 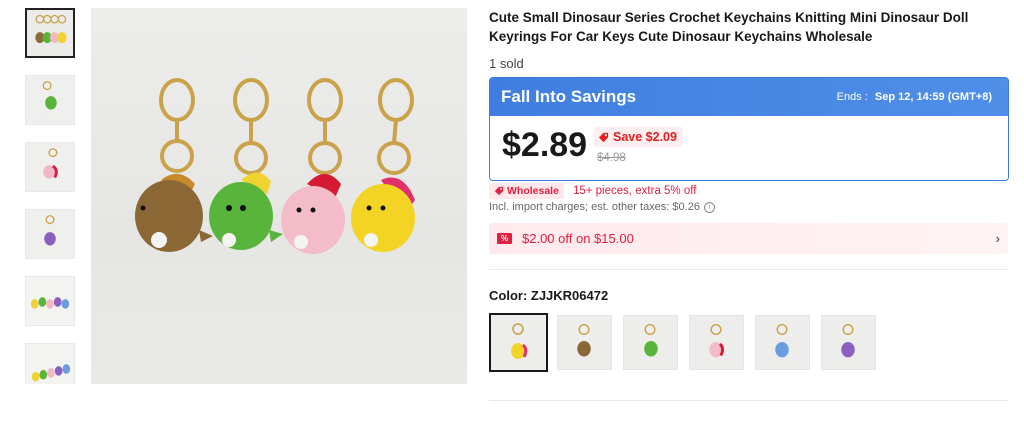 I want to click on color-swatches, so click(x=688, y=342).